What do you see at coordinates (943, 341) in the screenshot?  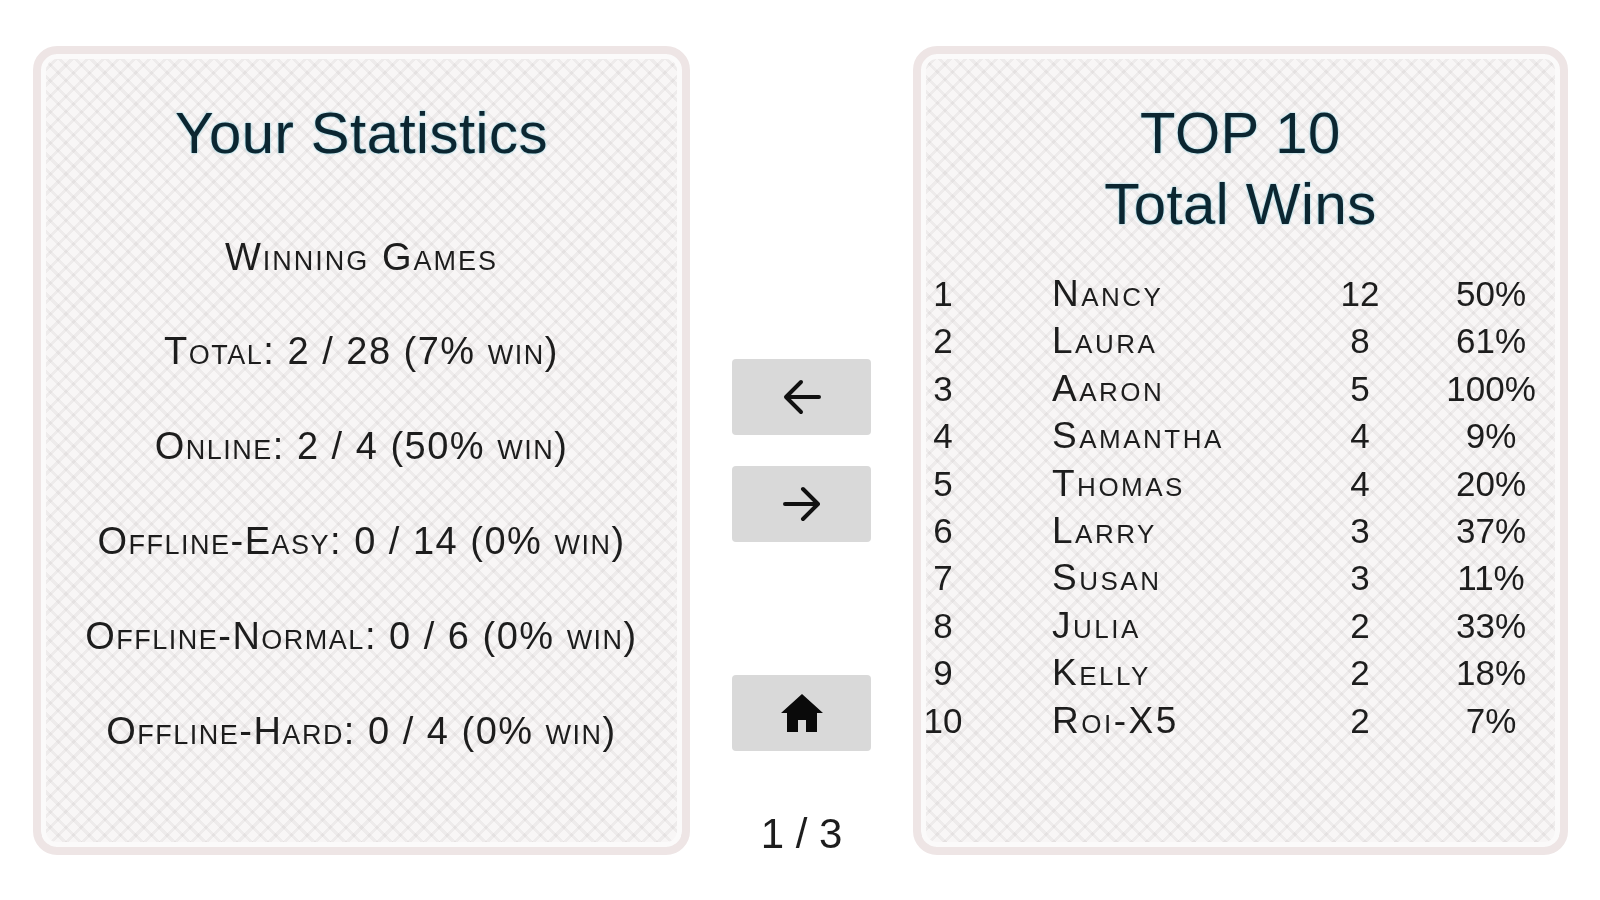 I see `rank-cell-text: 2` at bounding box center [943, 341].